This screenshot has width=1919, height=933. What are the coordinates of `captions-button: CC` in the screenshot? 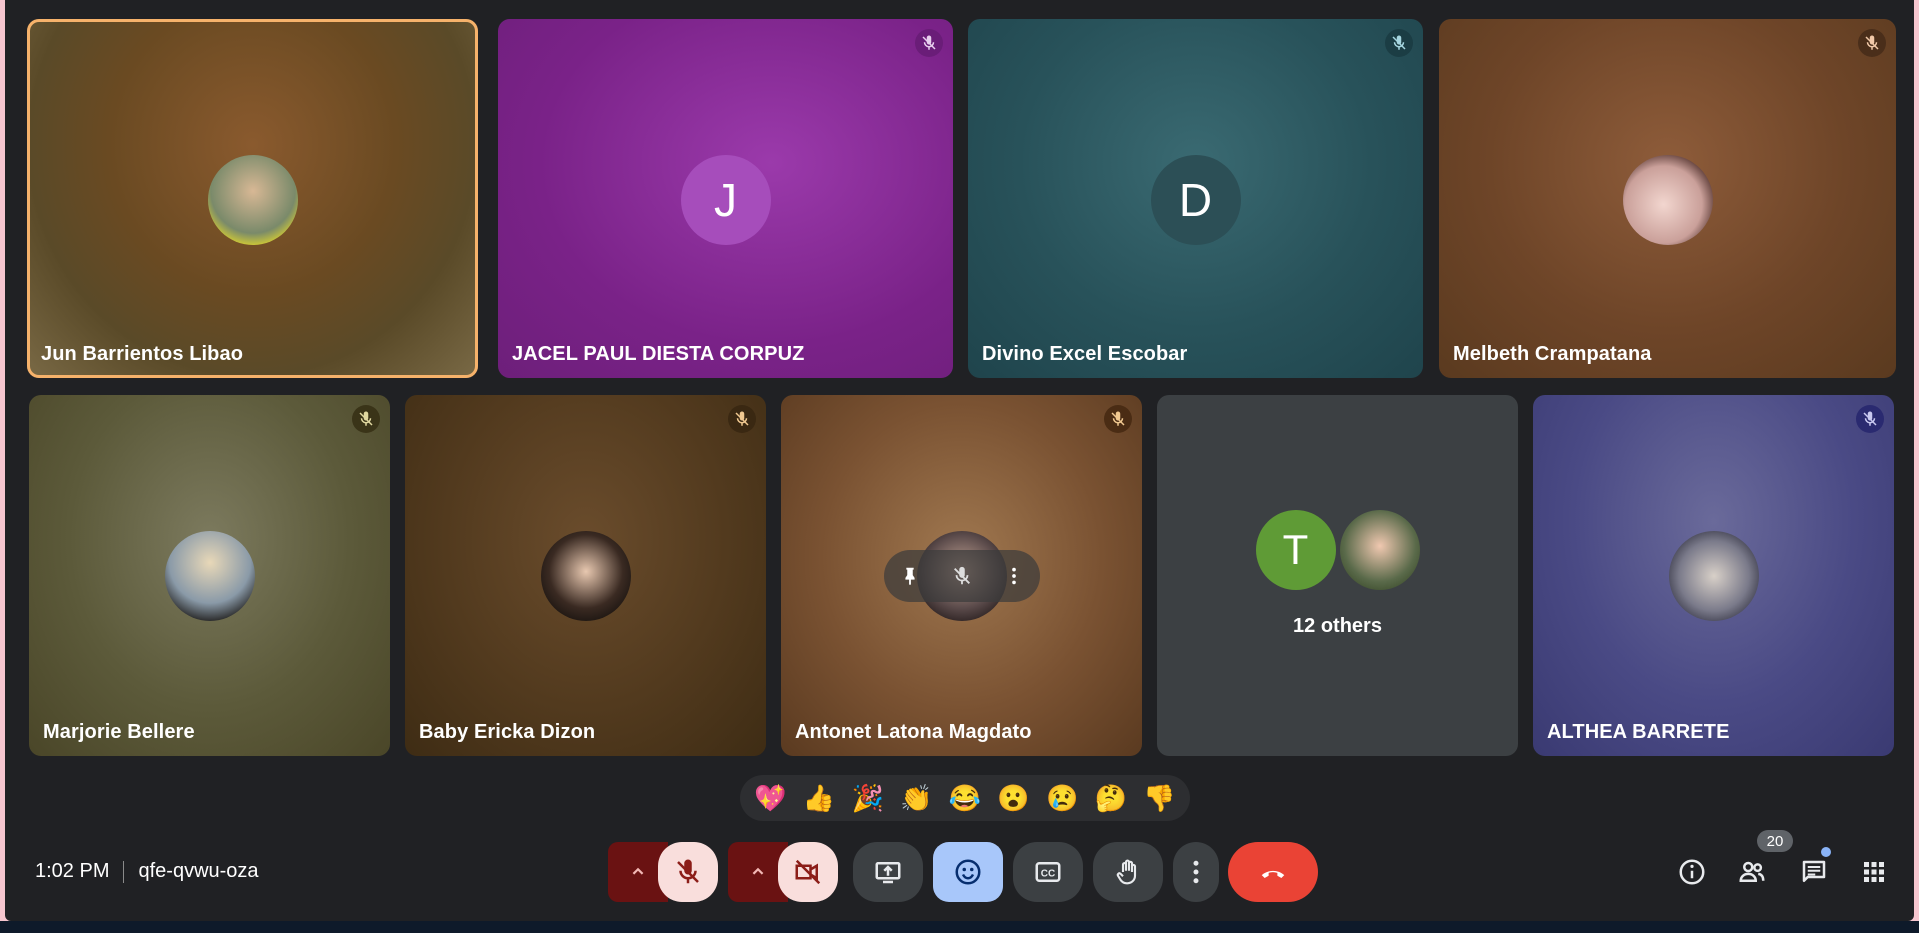 It's located at (1048, 872).